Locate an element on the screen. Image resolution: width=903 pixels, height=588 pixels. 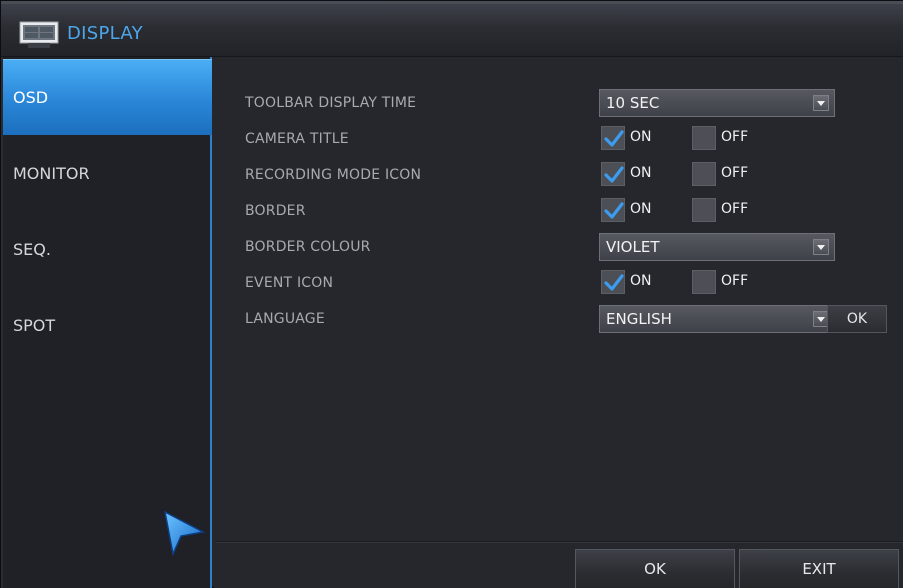
title-bar: DISPLAY is located at coordinates (452, 29).